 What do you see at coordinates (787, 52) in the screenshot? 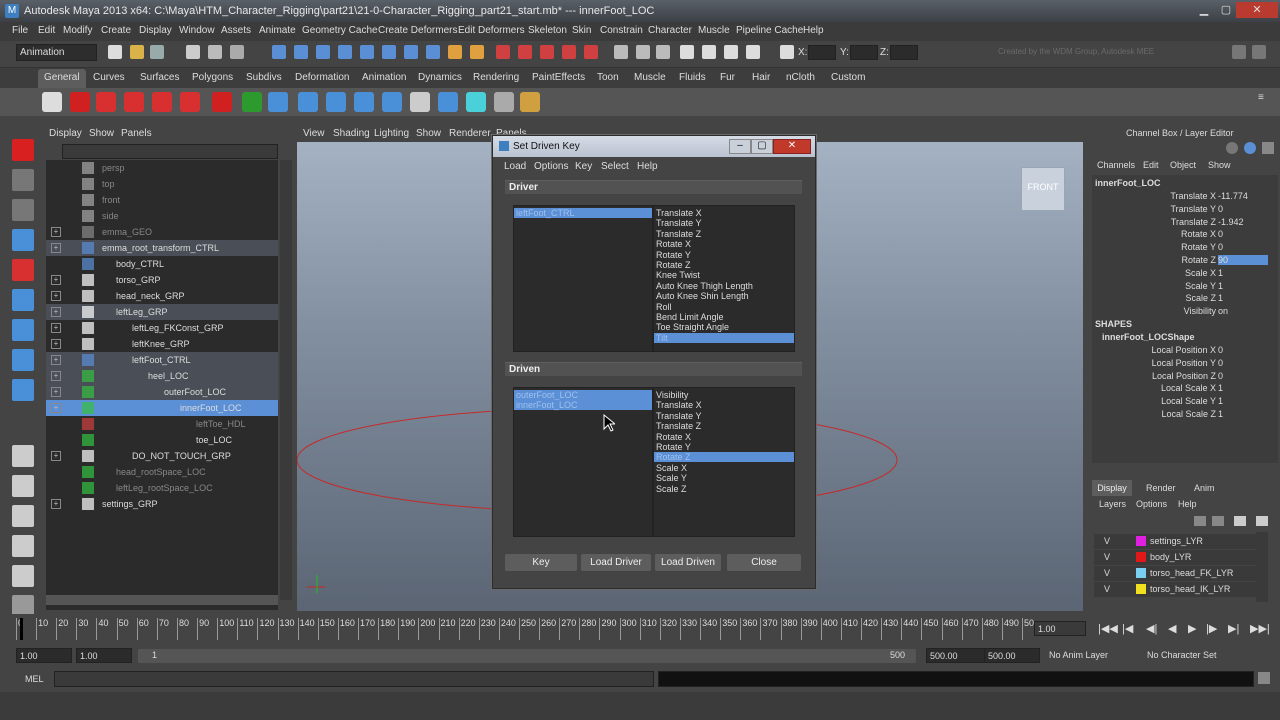
I see `input-field-mode-icon` at bounding box center [787, 52].